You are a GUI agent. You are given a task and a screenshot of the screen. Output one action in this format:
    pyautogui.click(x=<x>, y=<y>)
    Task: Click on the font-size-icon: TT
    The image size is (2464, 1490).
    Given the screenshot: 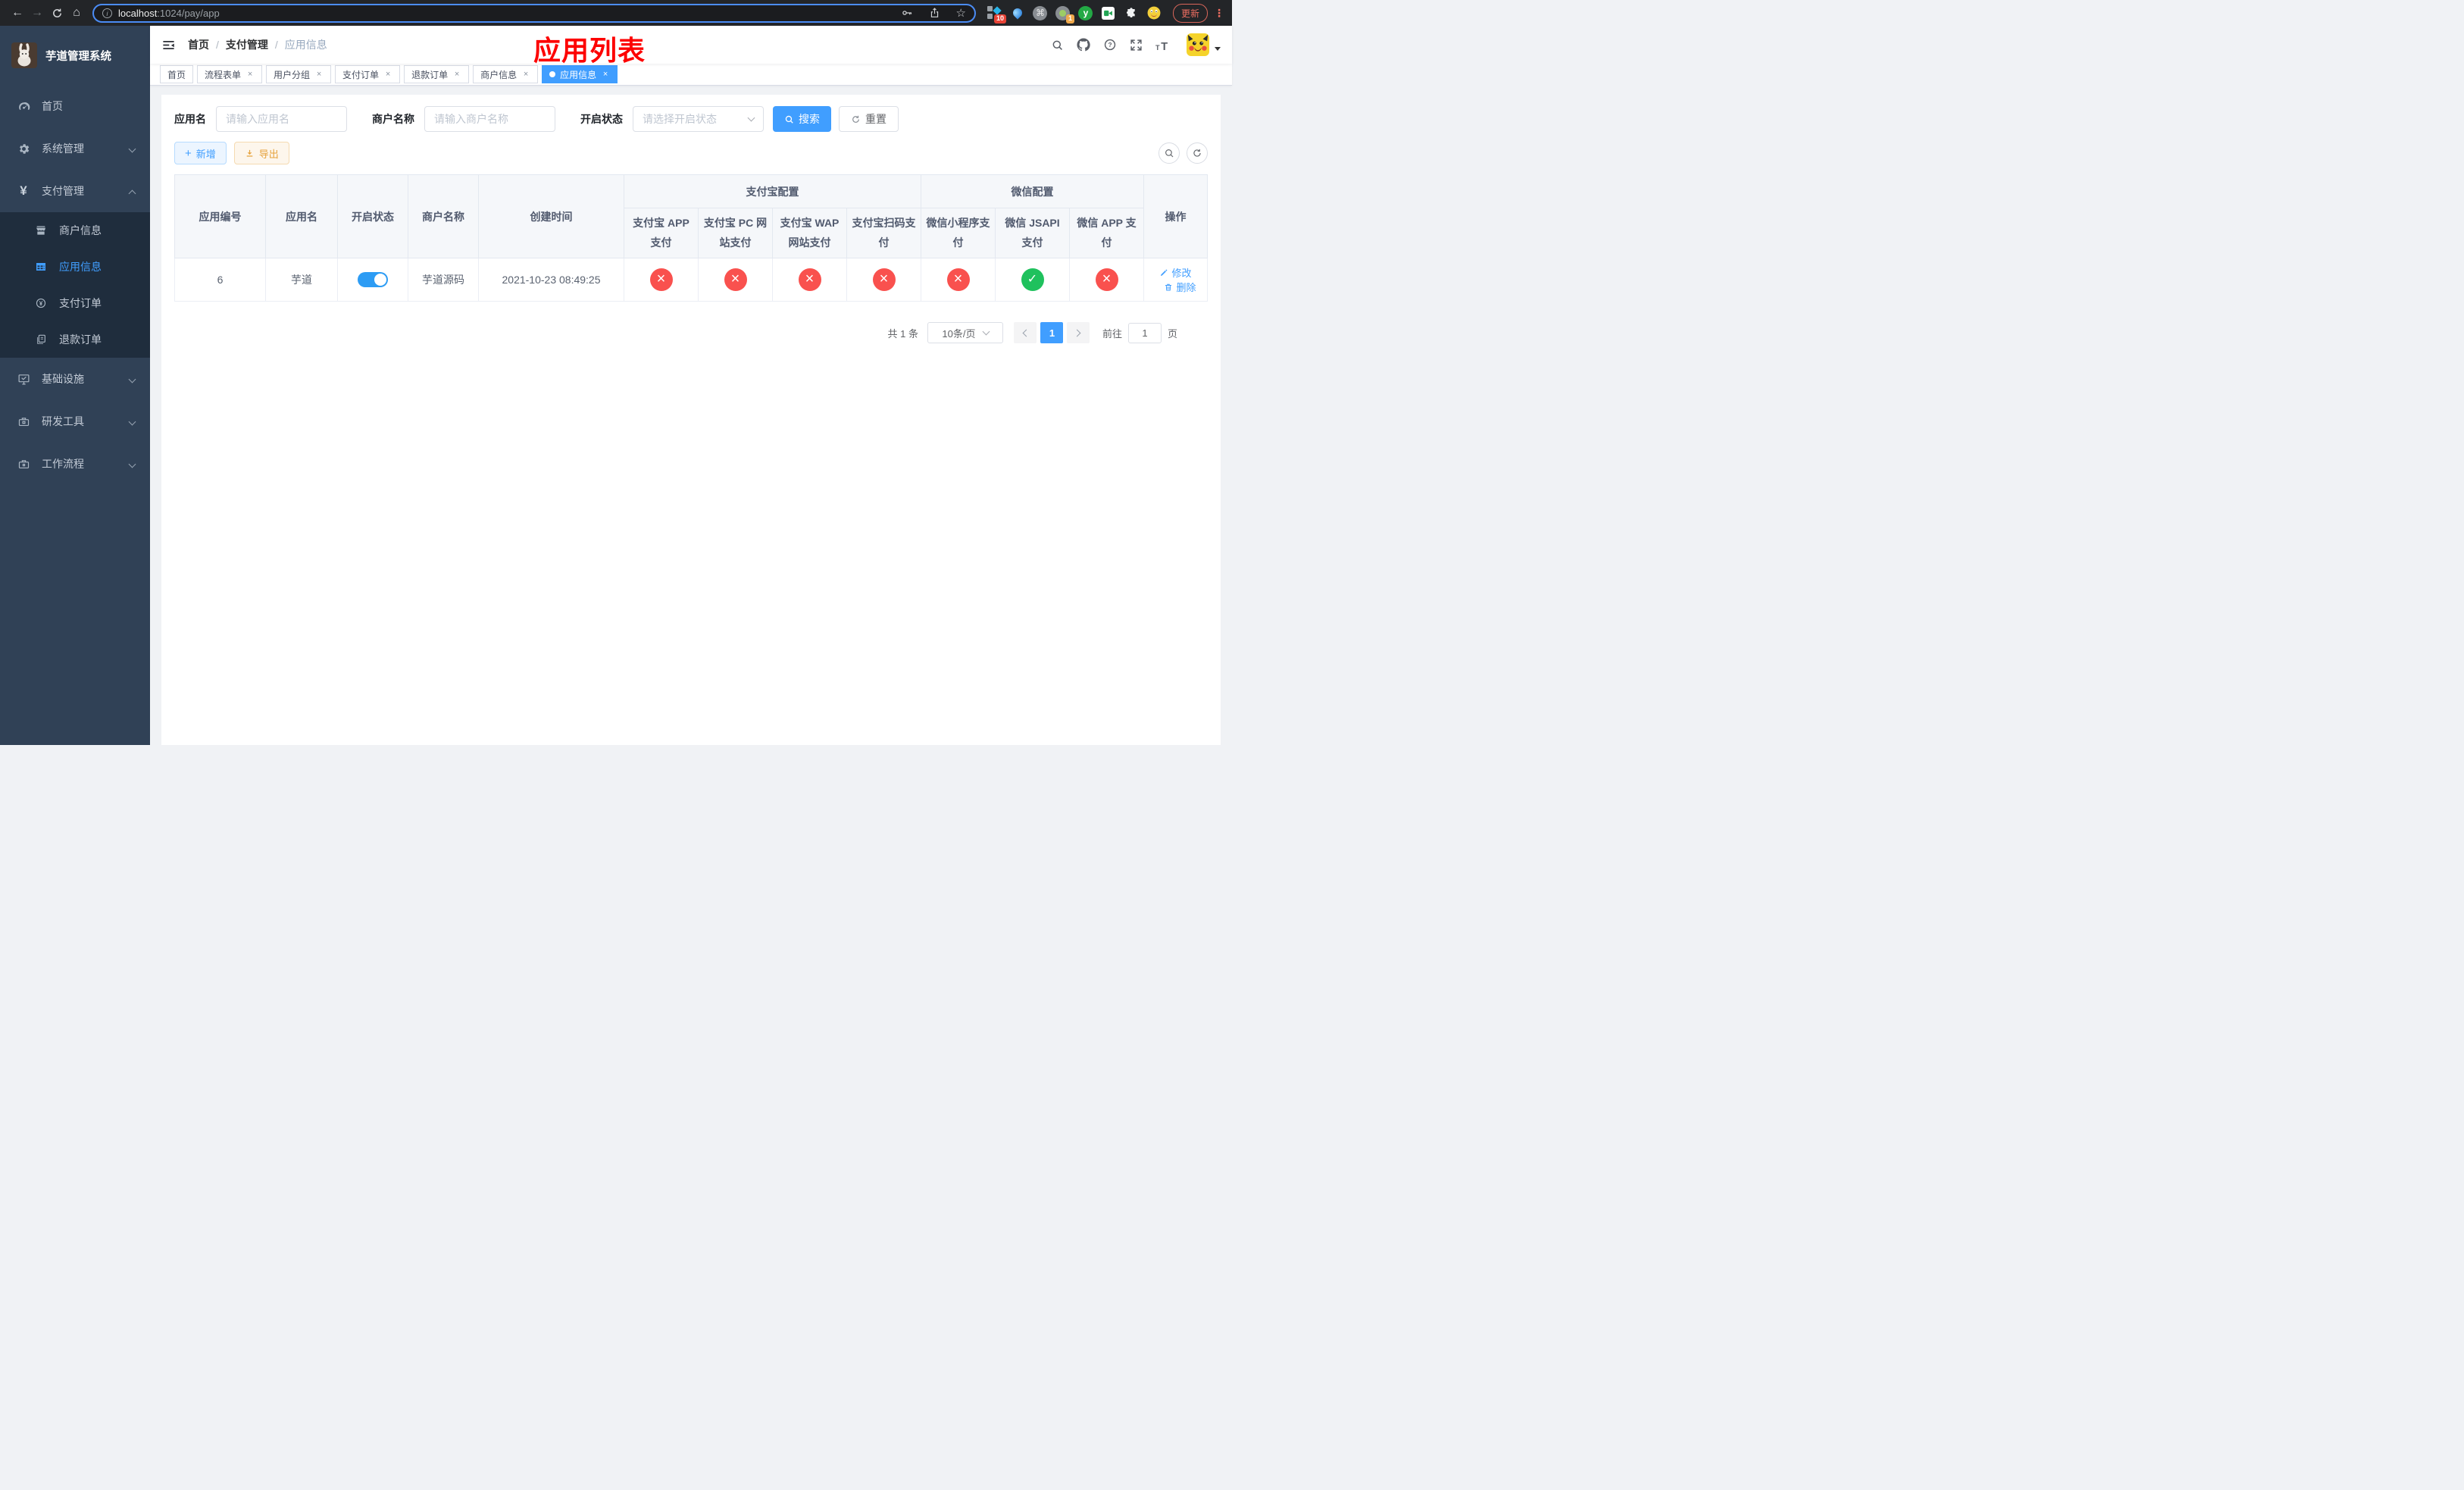 What is the action you would take?
    pyautogui.click(x=1163, y=45)
    